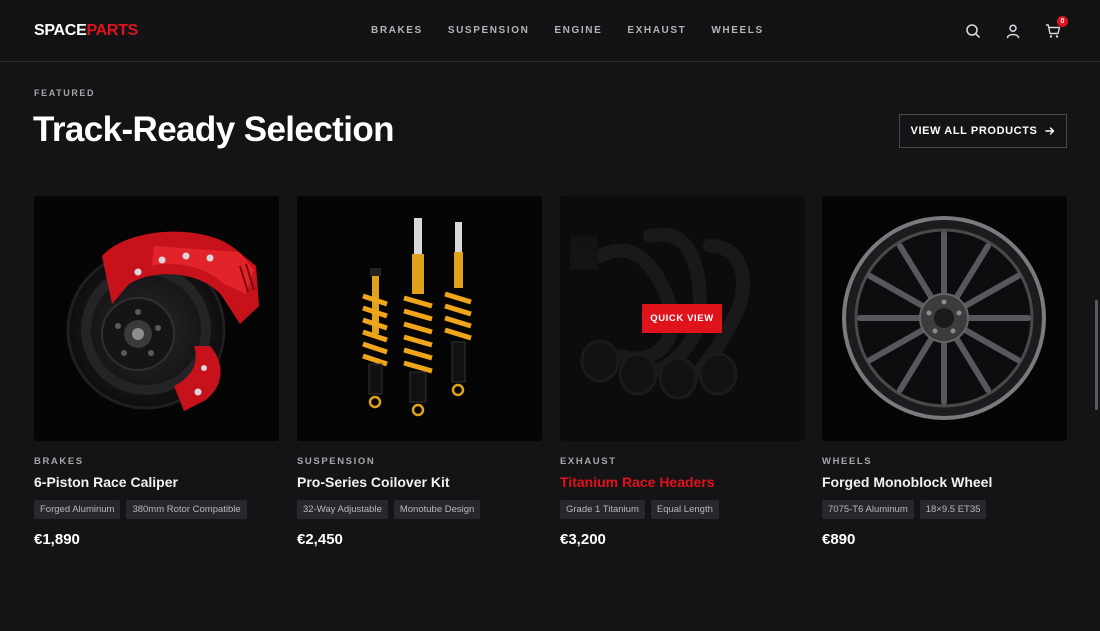 The height and width of the screenshot is (631, 1100). I want to click on section-eyebrow: FEATURED, so click(65, 93).